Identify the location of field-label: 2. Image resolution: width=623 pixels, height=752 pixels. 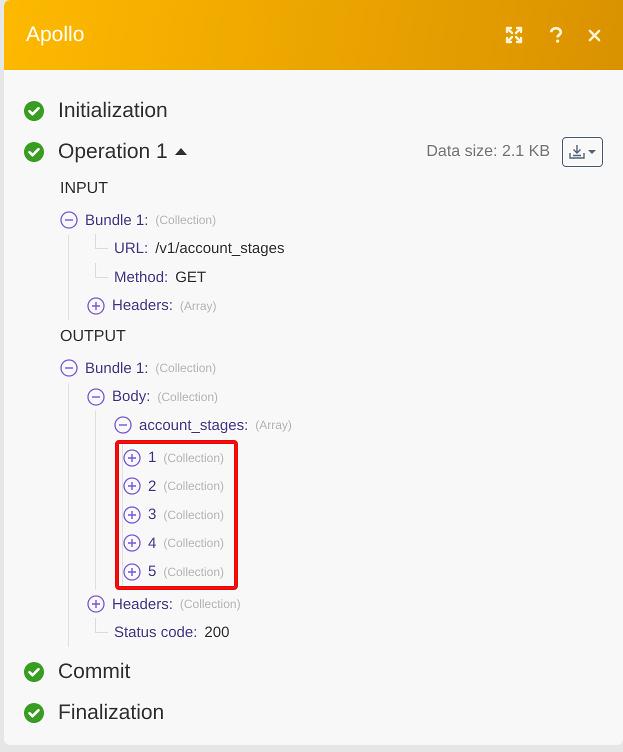
(152, 486).